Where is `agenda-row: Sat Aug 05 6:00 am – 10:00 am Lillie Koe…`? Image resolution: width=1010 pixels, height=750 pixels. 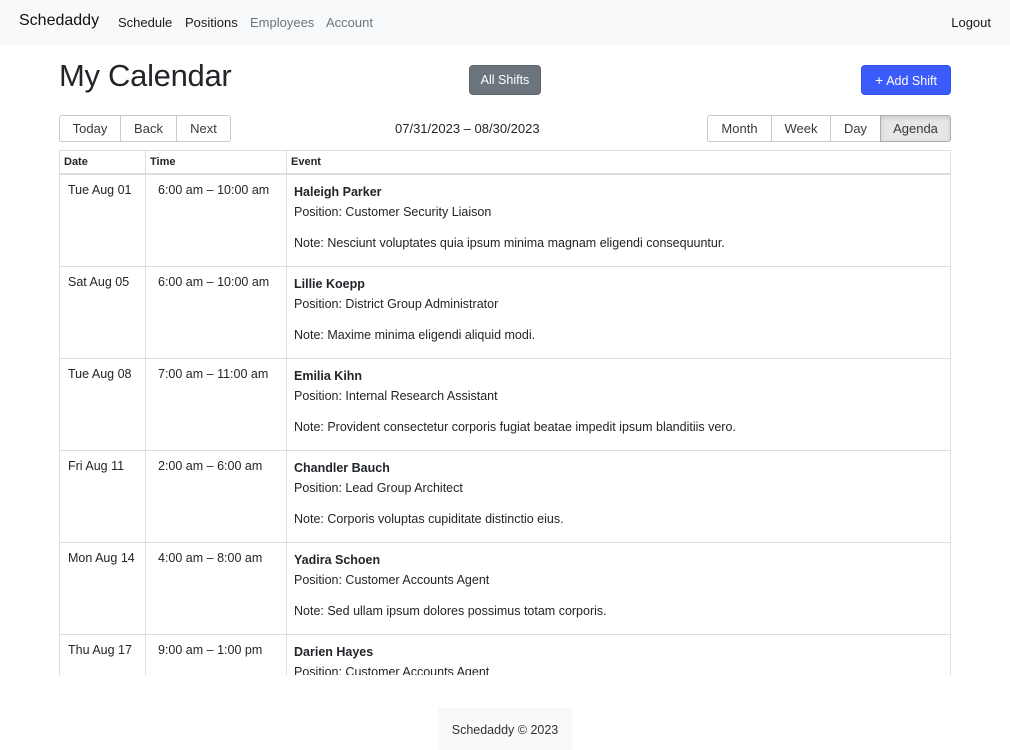 agenda-row: Sat Aug 05 6:00 am – 10:00 am Lillie Koe… is located at coordinates (505, 313).